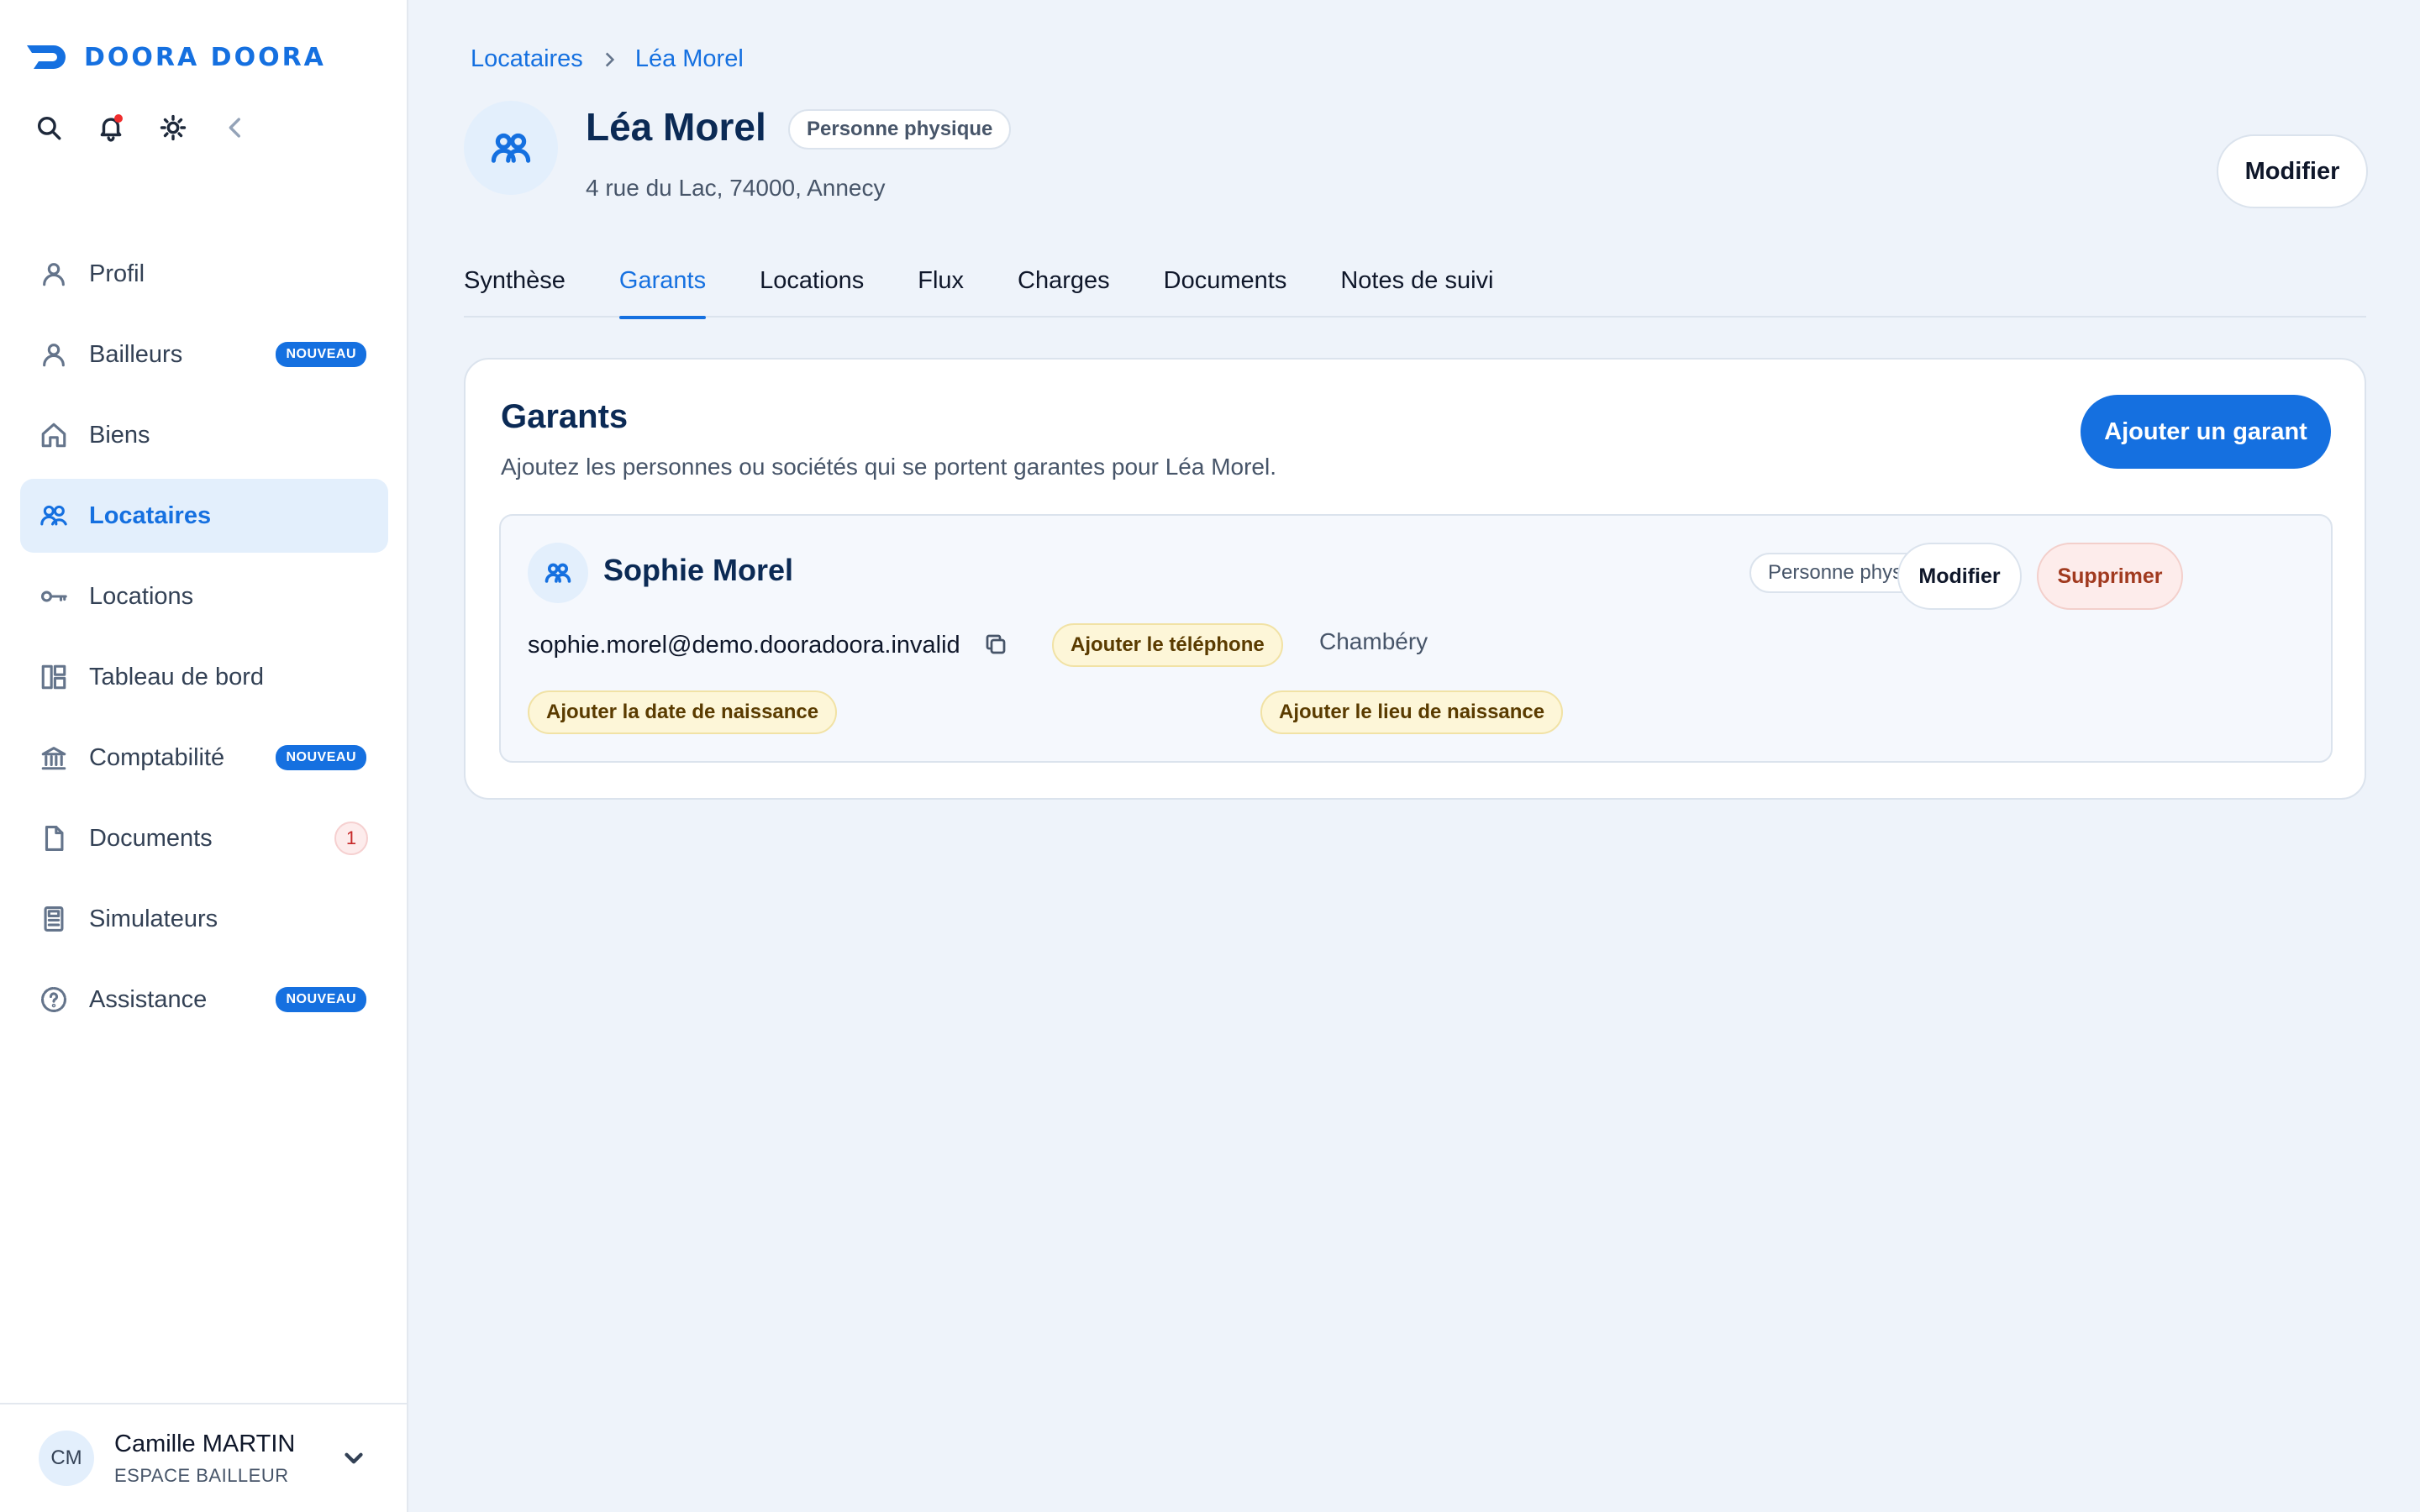  I want to click on breadcrumb-current: Léa Morel, so click(689, 59).